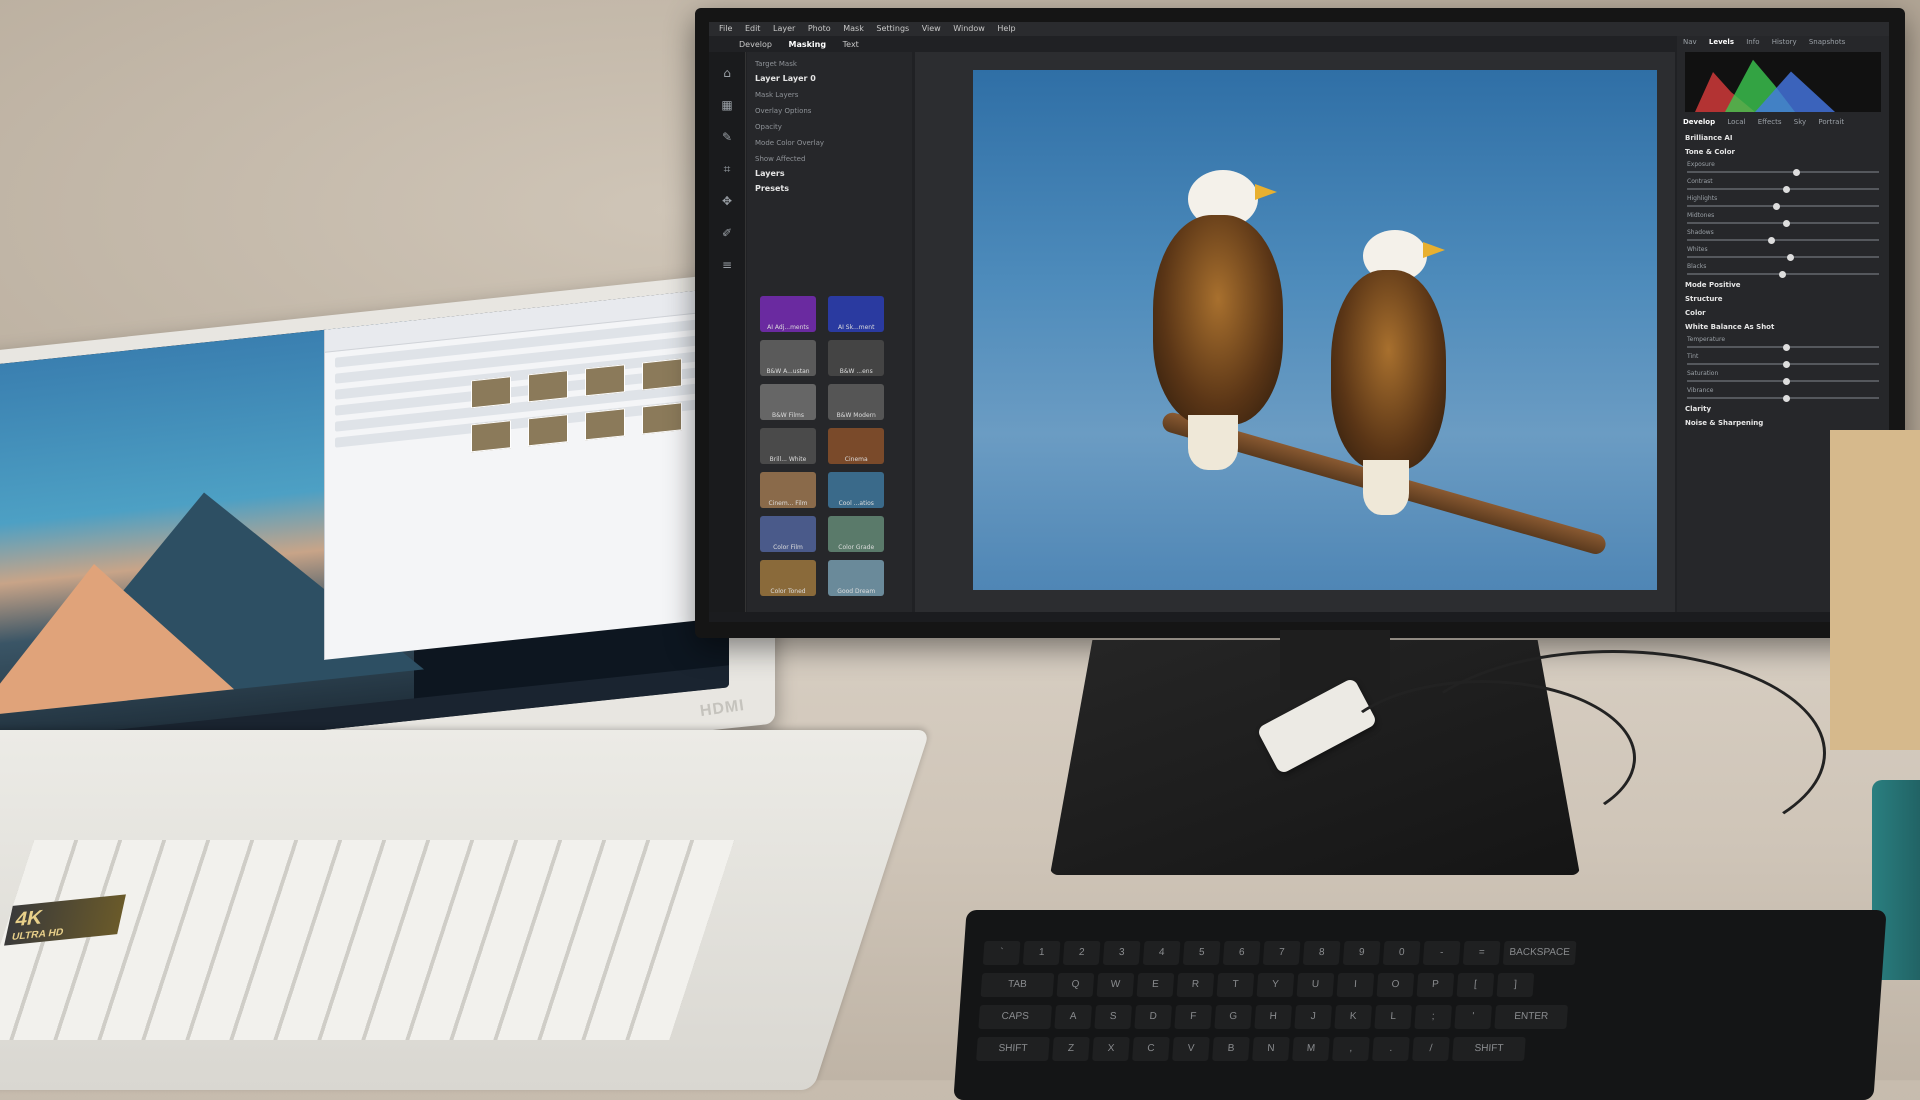 Image resolution: width=1920 pixels, height=1100 pixels. Describe the element at coordinates (1191, 1049) in the screenshot. I see `keyboard-key: V` at that location.